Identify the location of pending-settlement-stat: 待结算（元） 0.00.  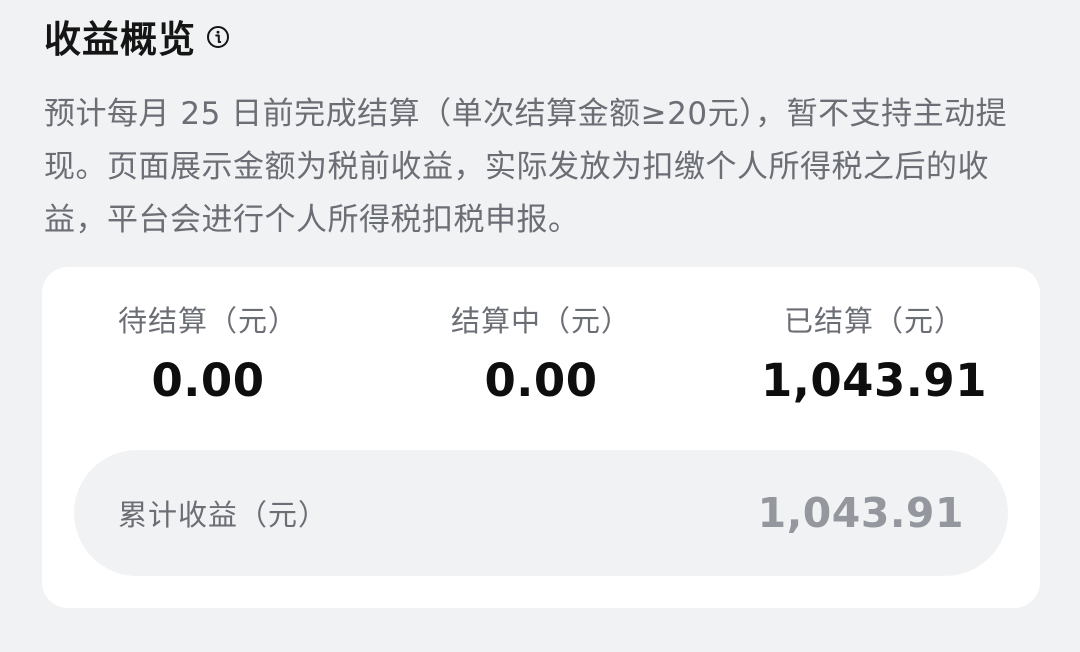
(208, 359).